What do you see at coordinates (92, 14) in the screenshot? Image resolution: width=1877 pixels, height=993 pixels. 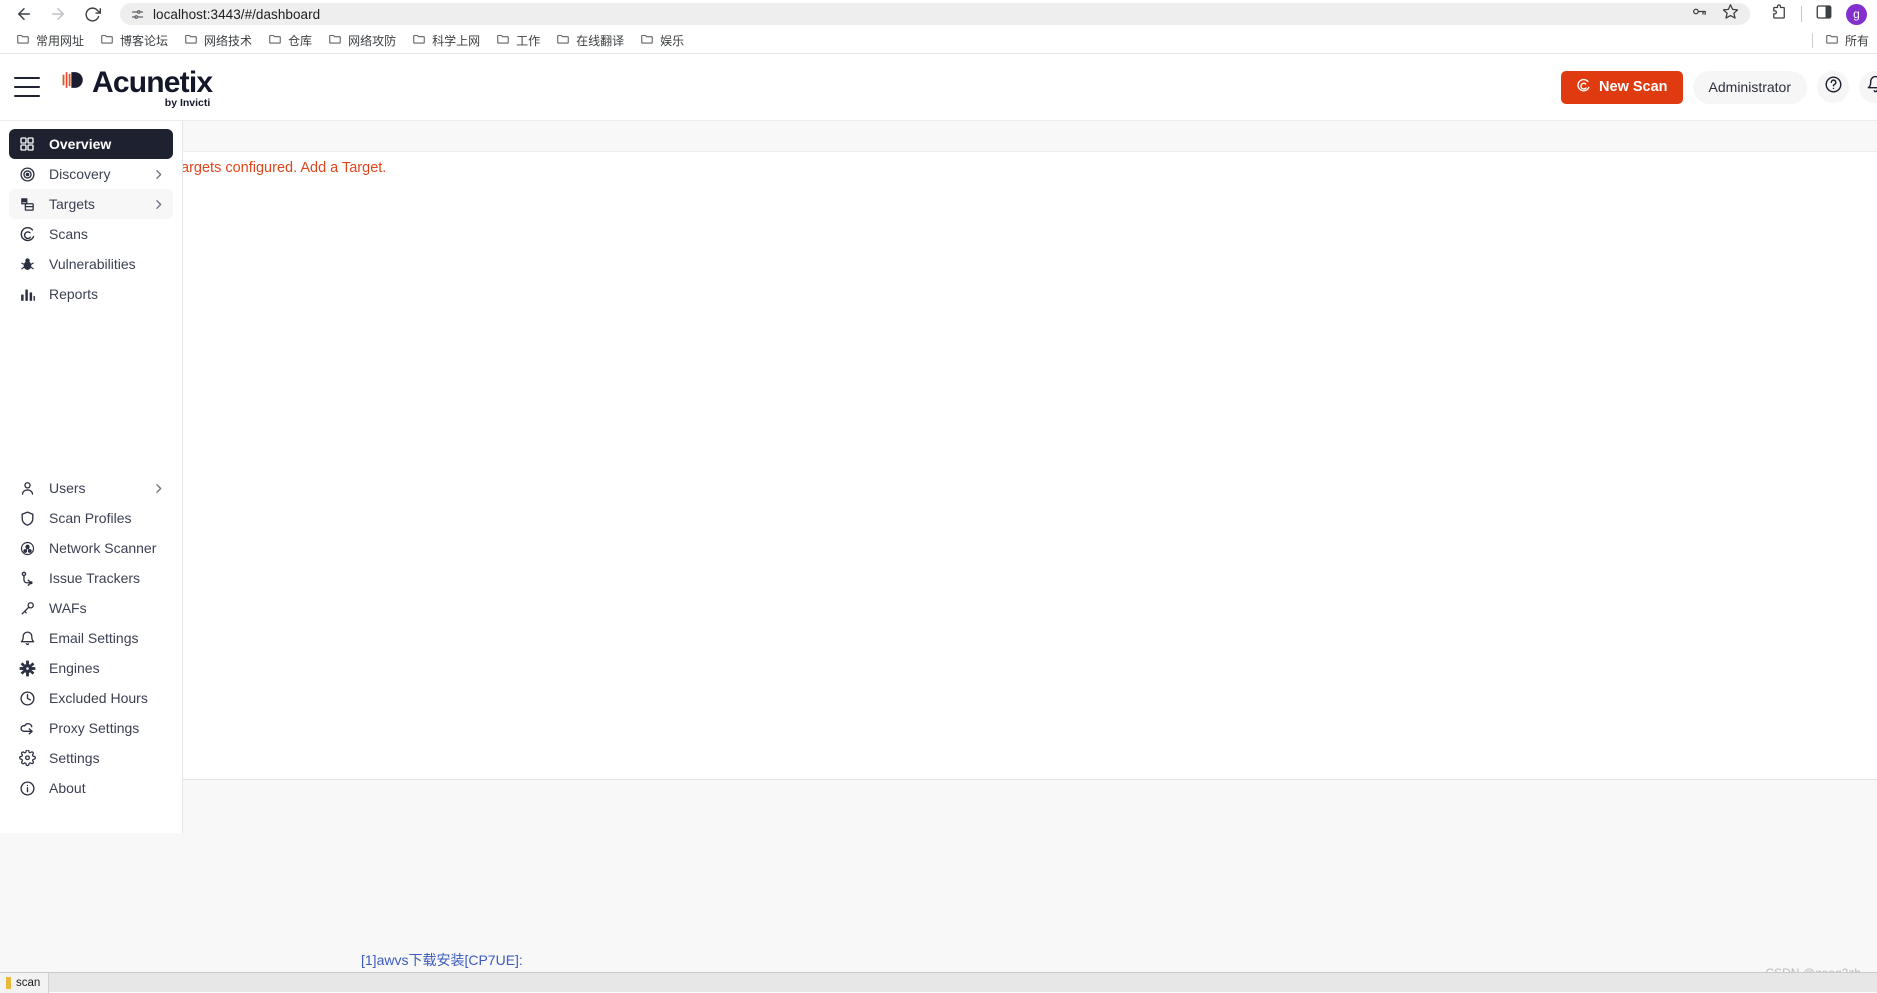 I see `reload-button` at bounding box center [92, 14].